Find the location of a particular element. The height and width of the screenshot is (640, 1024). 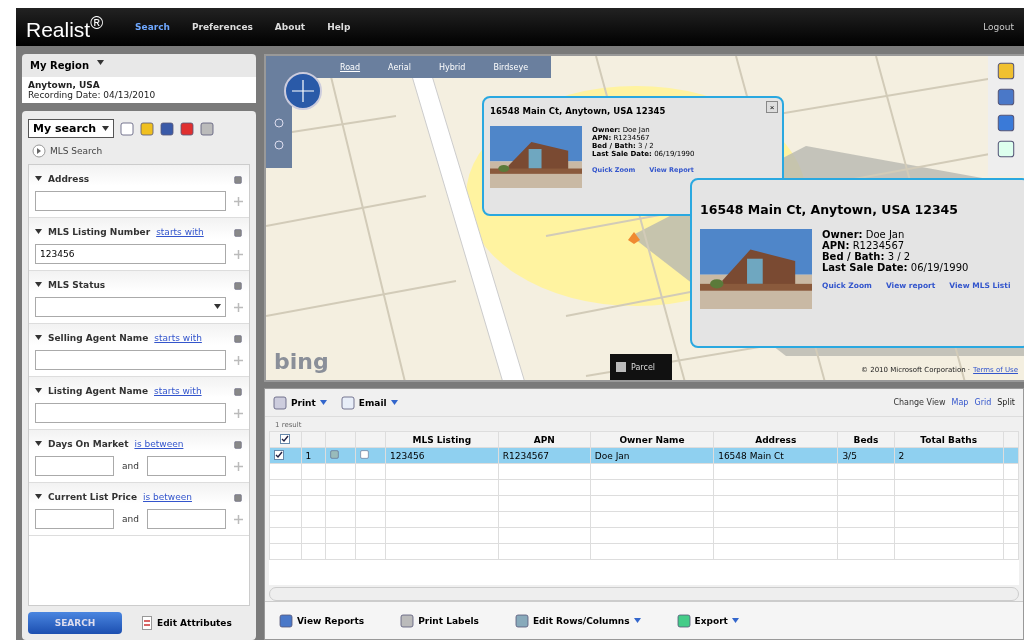

saved-search-select: My search is located at coordinates (71, 128).